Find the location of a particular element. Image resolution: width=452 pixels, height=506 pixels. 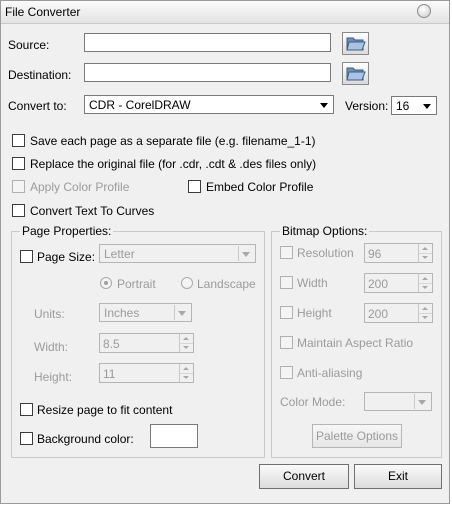

save-each-page-checkbox is located at coordinates (18, 140).